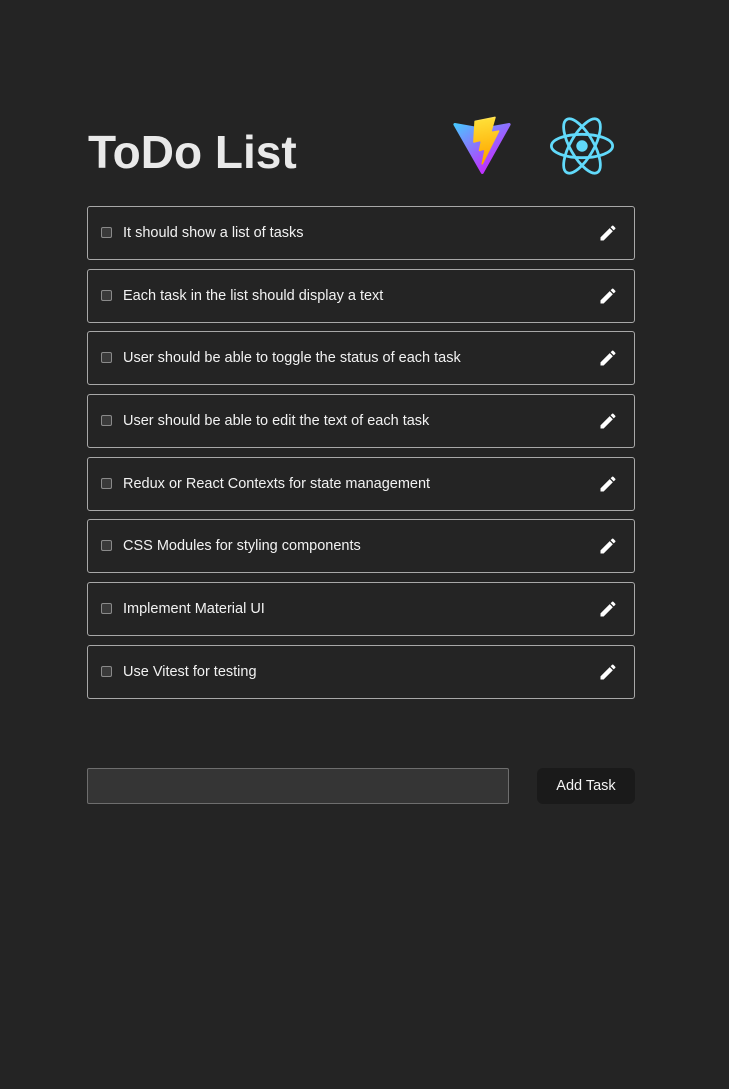  Describe the element at coordinates (190, 671) in the screenshot. I see `task-text: Use Vitest for testing` at that location.